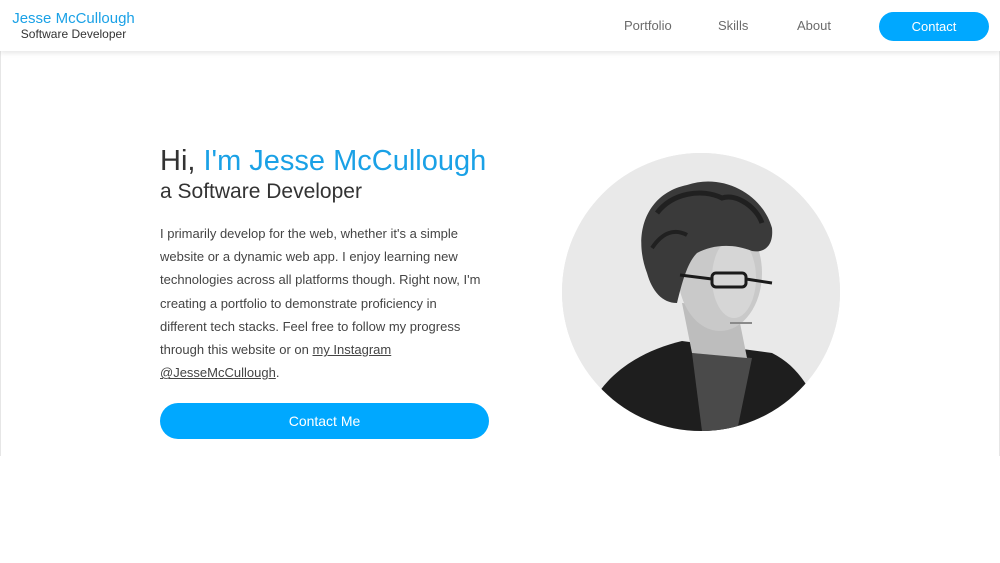 This screenshot has height=563, width=1000. I want to click on bio-line-text: through this website or on, so click(236, 350).